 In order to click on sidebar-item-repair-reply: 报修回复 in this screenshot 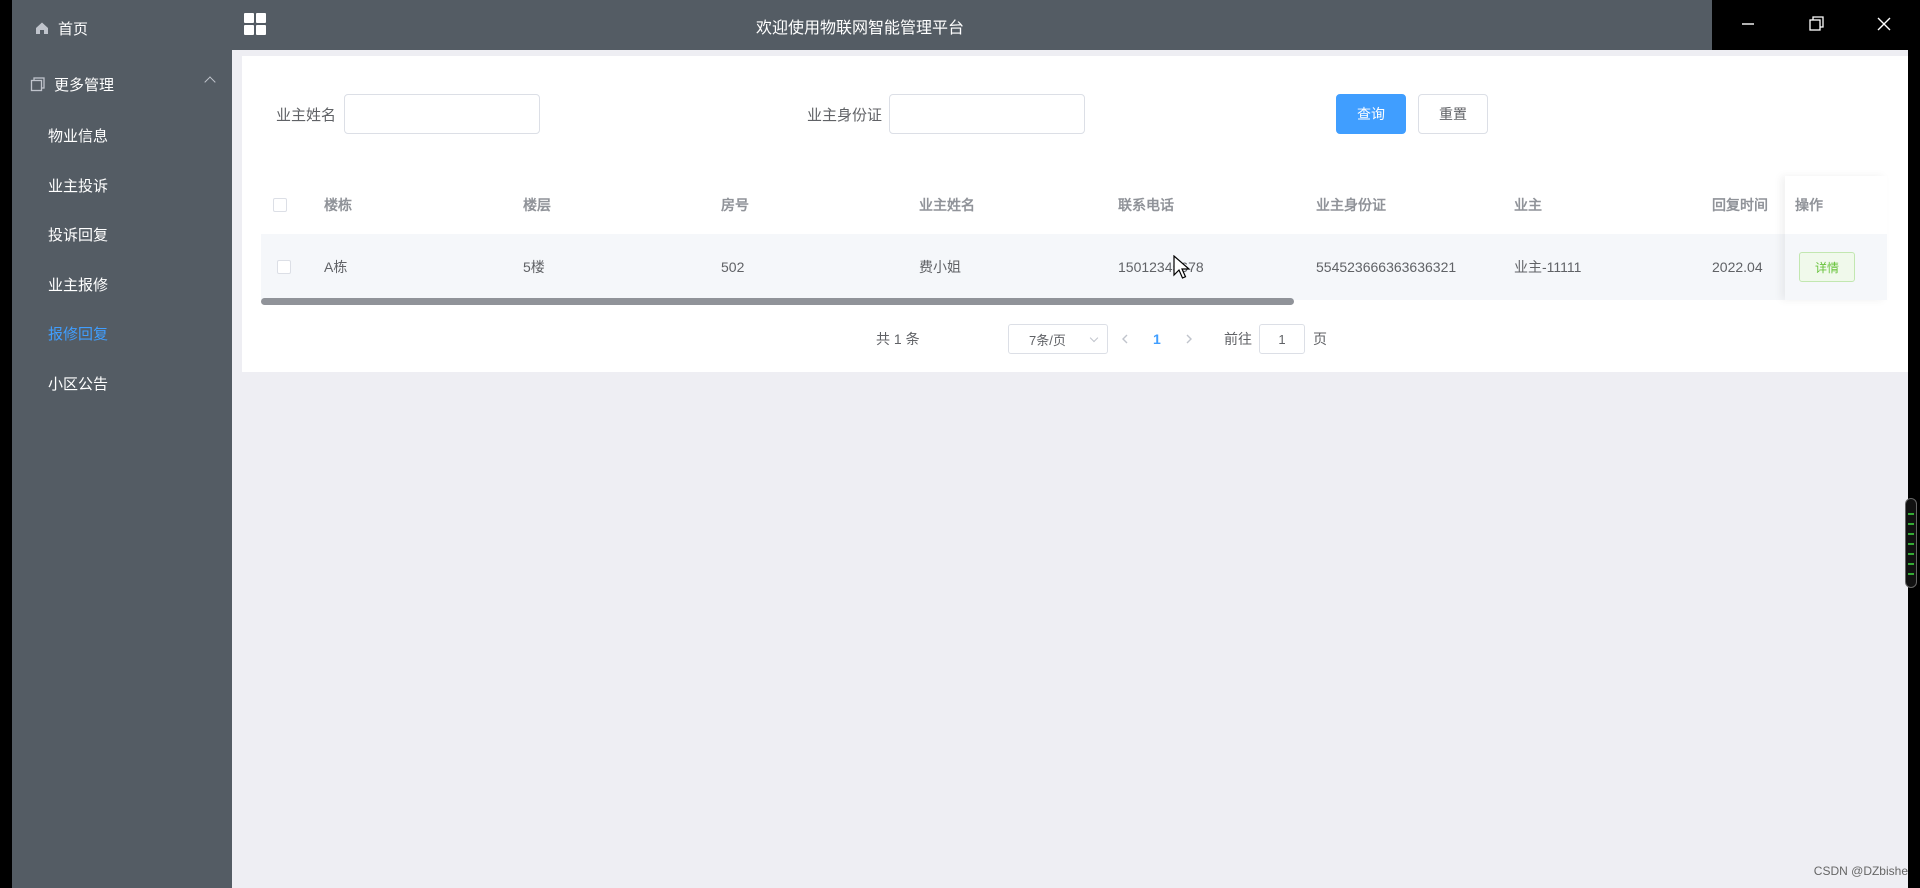, I will do `click(122, 333)`.